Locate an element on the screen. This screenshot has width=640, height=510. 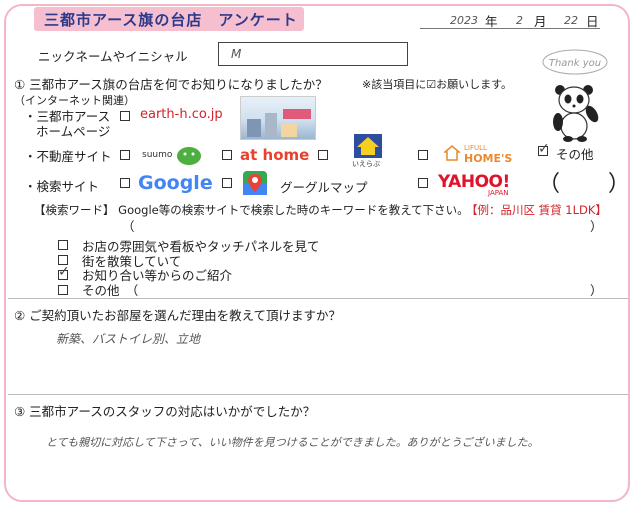
checkbox-lifull is located at coordinates (423, 155).